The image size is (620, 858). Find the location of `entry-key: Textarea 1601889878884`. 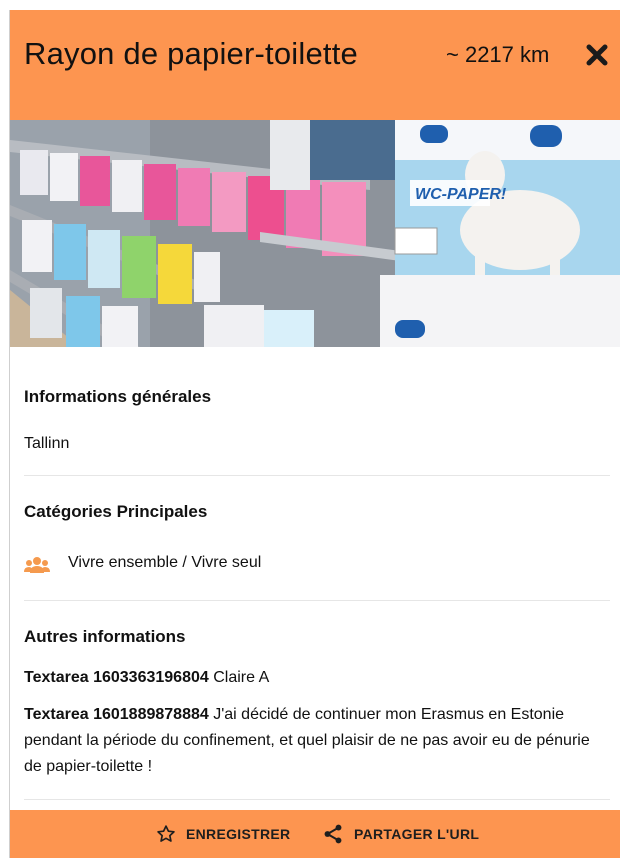

entry-key: Textarea 1601889878884 is located at coordinates (116, 714).